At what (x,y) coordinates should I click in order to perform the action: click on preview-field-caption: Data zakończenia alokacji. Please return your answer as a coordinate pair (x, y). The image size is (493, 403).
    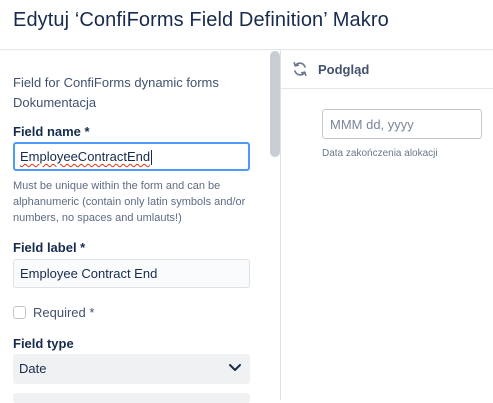
    Looking at the image, I should click on (380, 153).